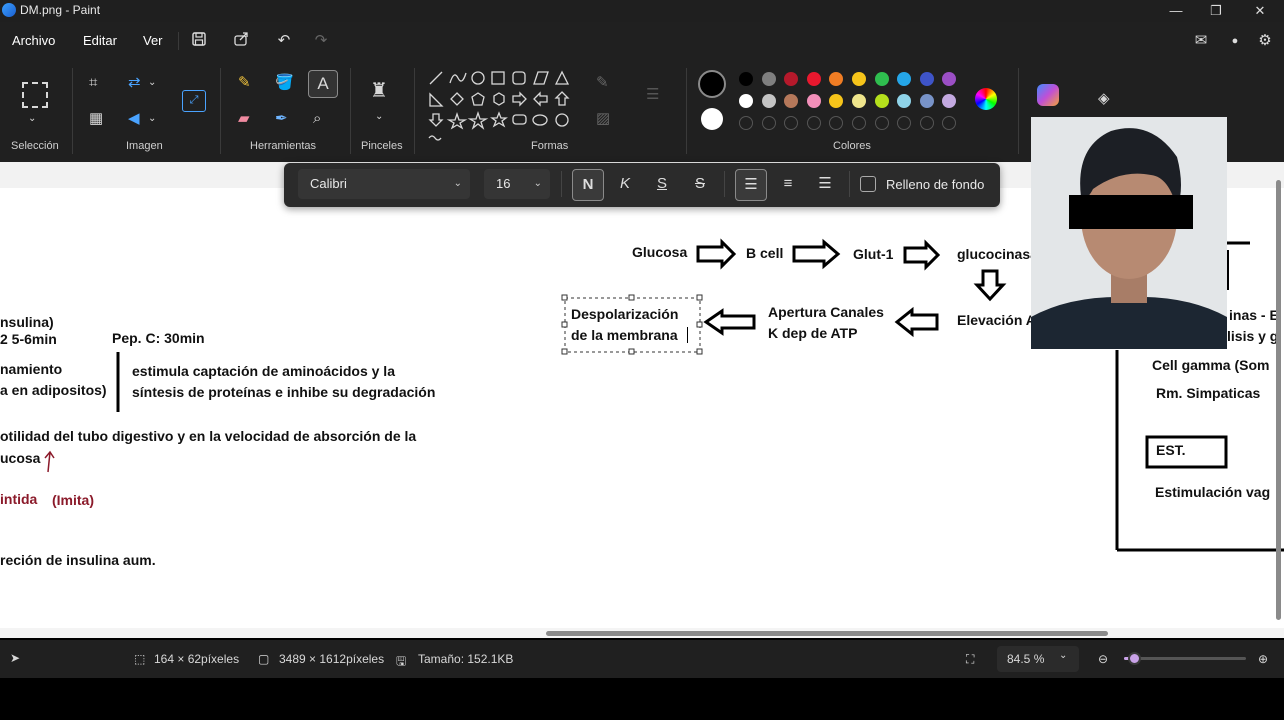  I want to click on group-label-imagen: Imagen, so click(144, 146).